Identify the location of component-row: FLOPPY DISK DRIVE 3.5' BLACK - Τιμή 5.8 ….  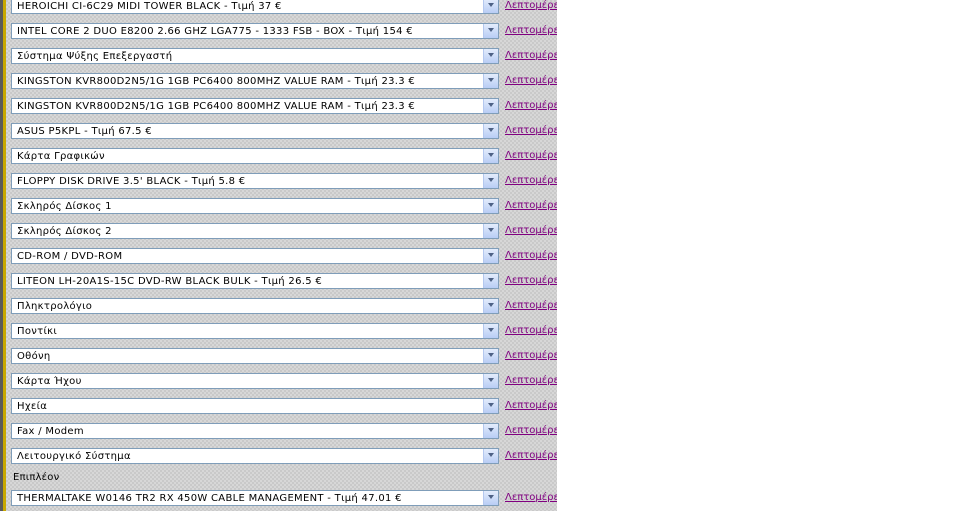
(284, 181).